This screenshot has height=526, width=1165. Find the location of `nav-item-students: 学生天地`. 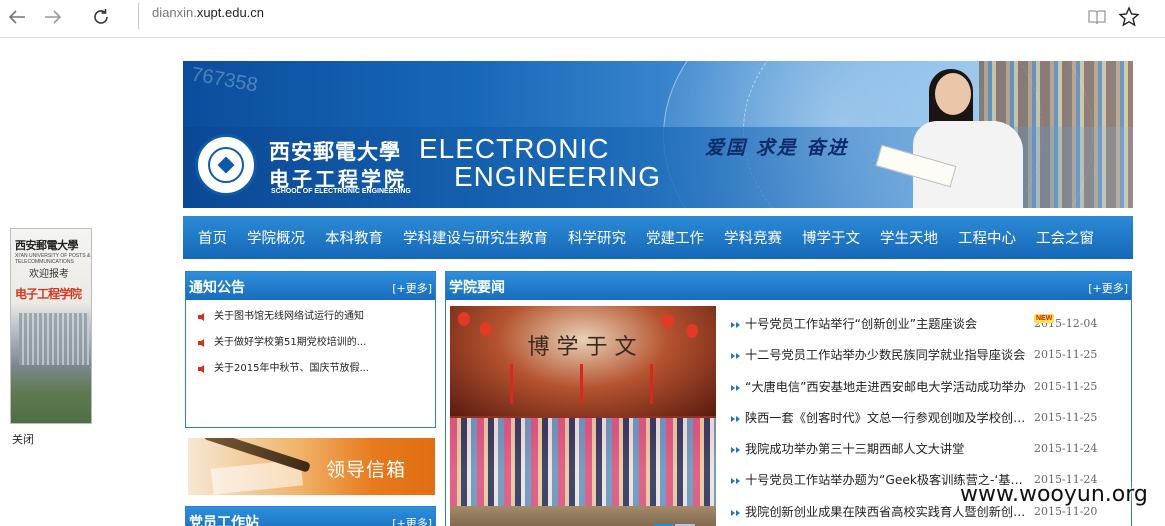

nav-item-students: 学生天地 is located at coordinates (909, 237).